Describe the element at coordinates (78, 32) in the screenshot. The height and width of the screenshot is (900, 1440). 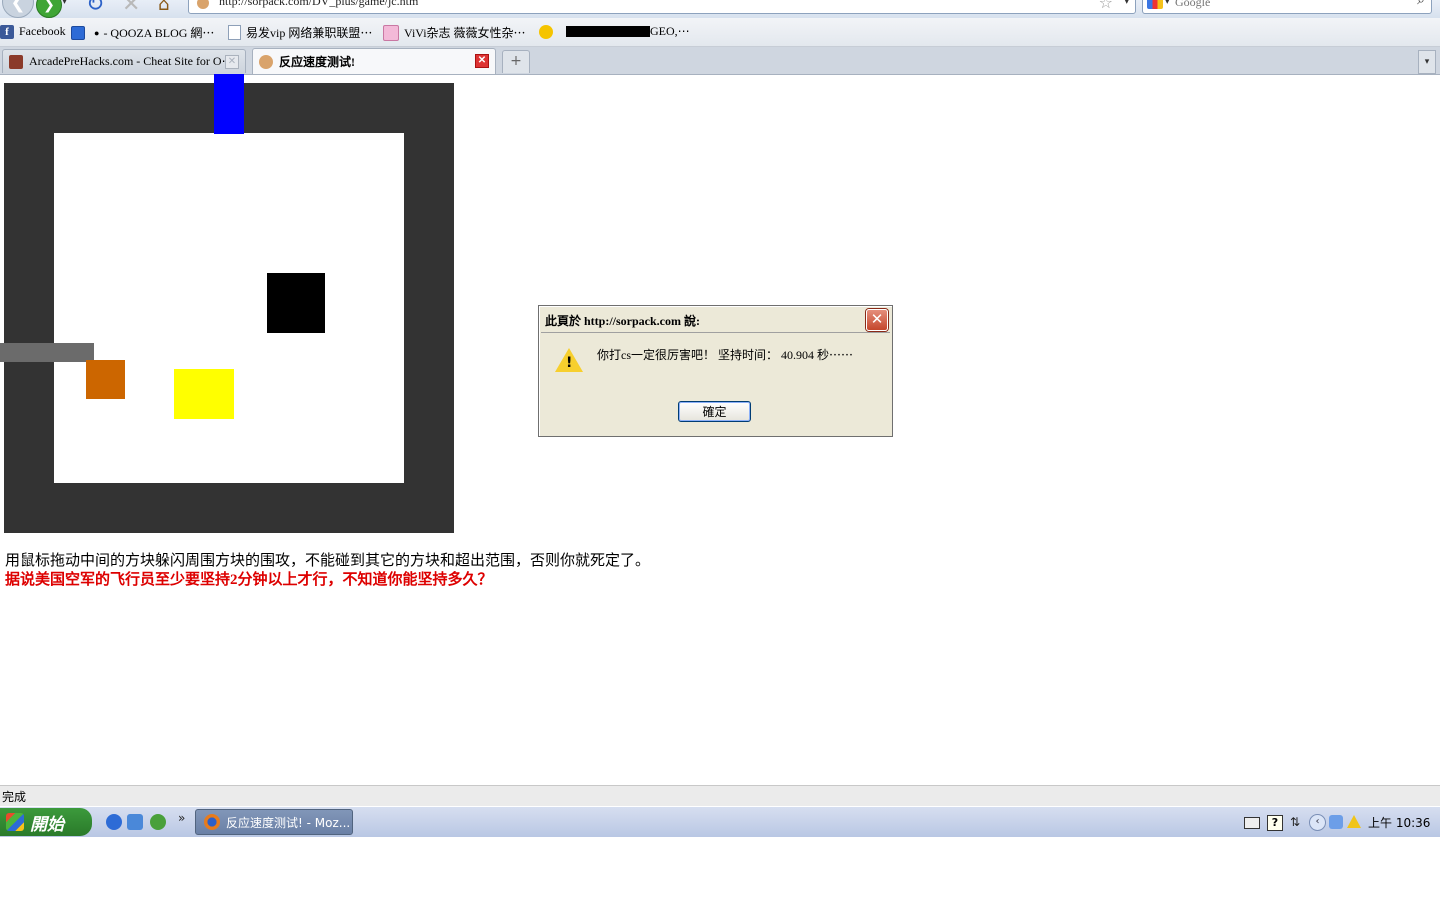
I see `qooza-icon` at that location.